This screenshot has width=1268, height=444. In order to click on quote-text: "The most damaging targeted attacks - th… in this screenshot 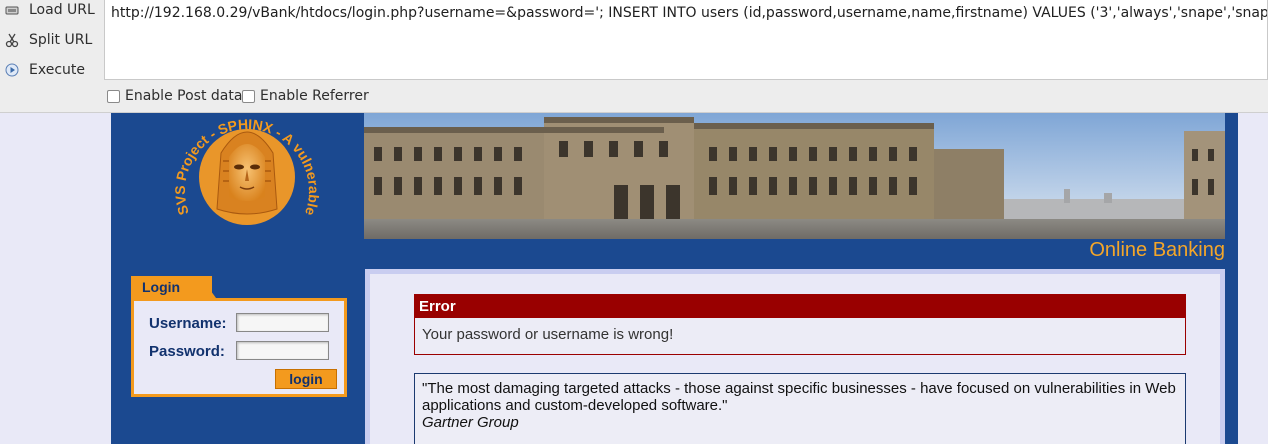, I will do `click(799, 397)`.